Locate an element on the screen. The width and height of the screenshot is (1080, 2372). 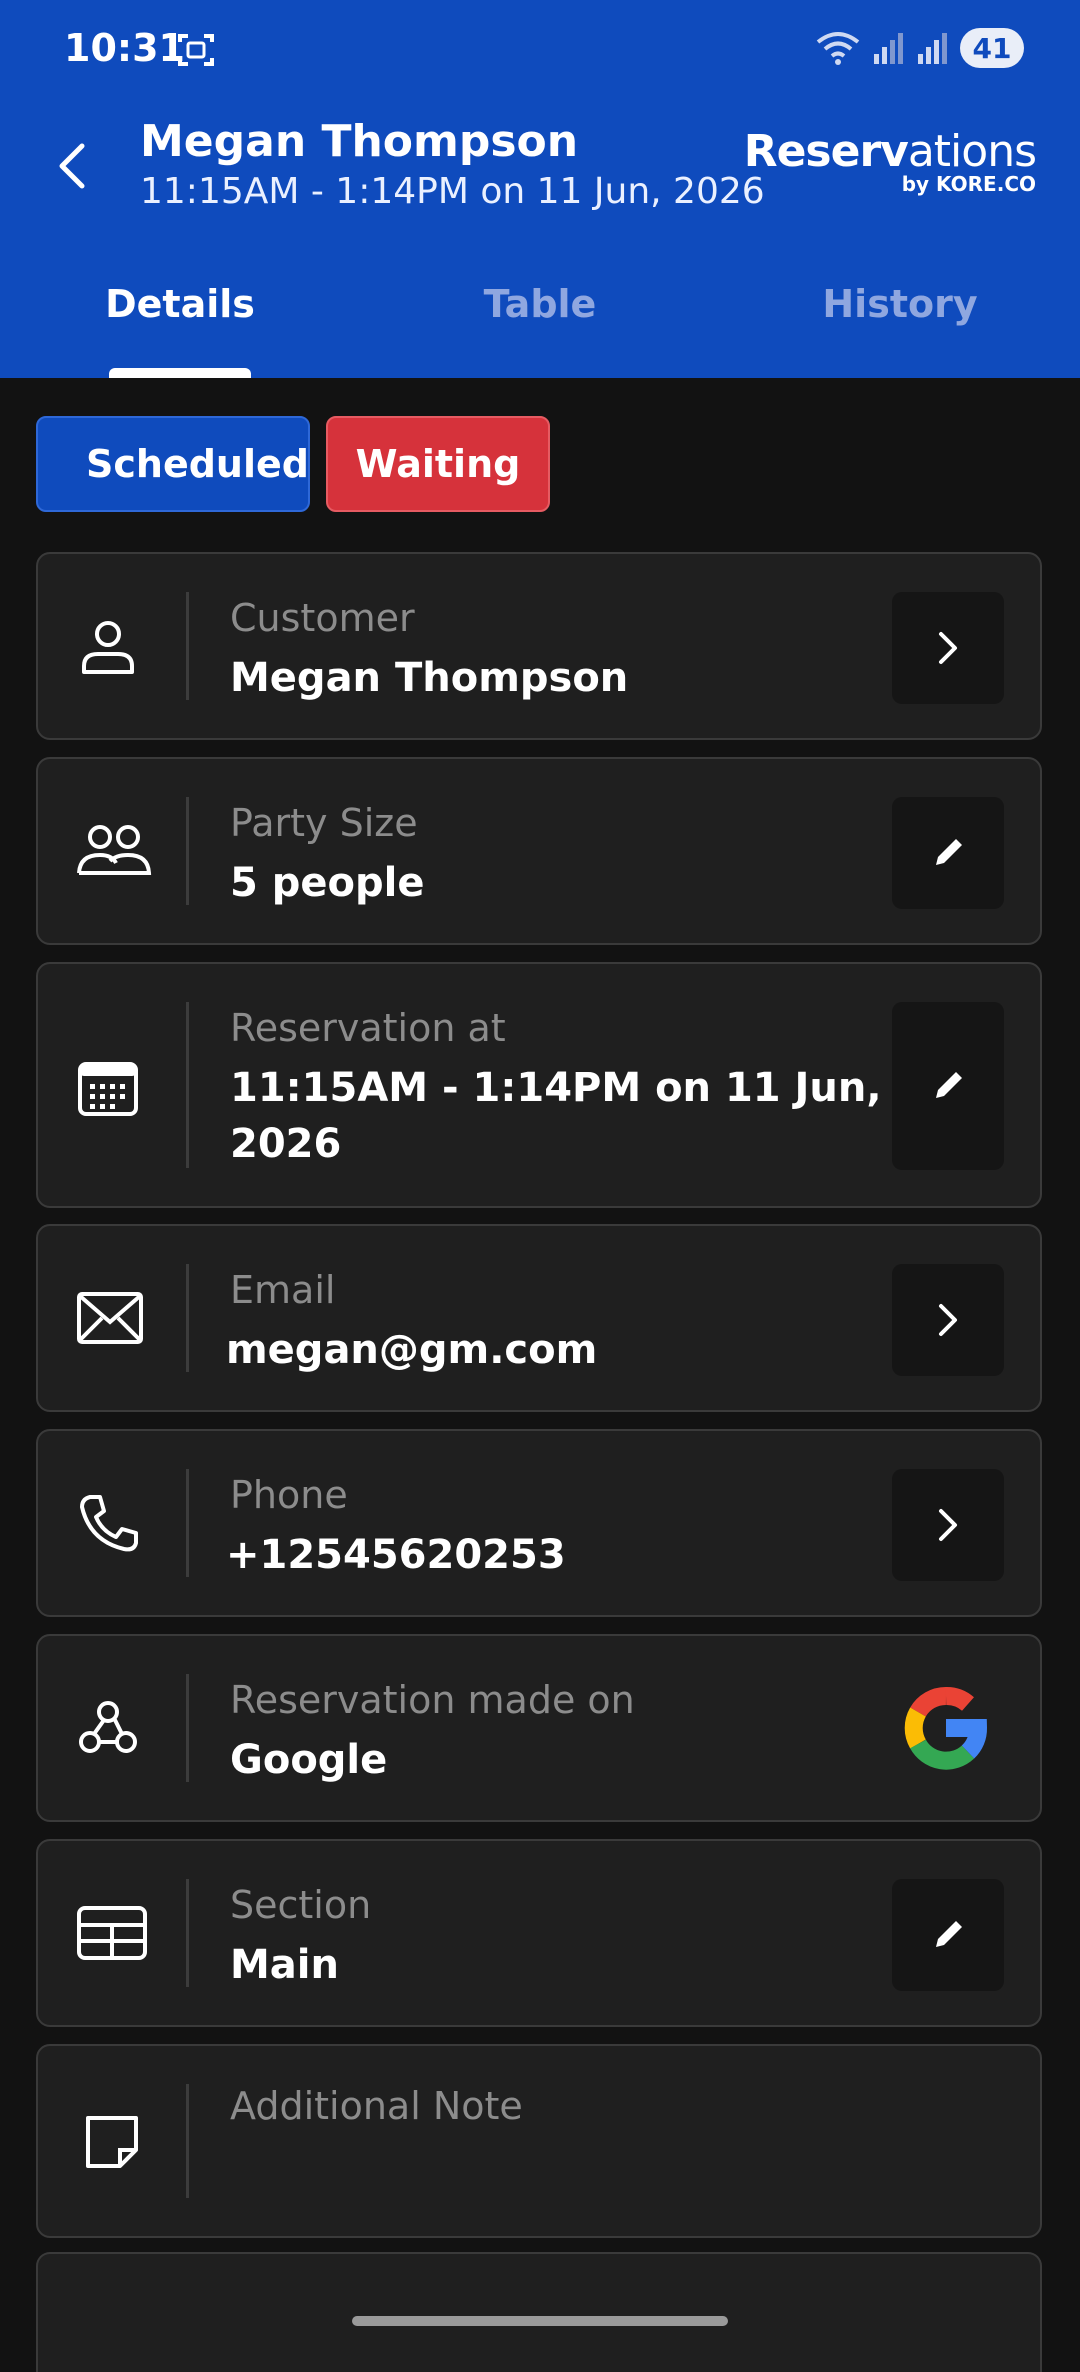
source-label: Reservation made on is located at coordinates (432, 1700).